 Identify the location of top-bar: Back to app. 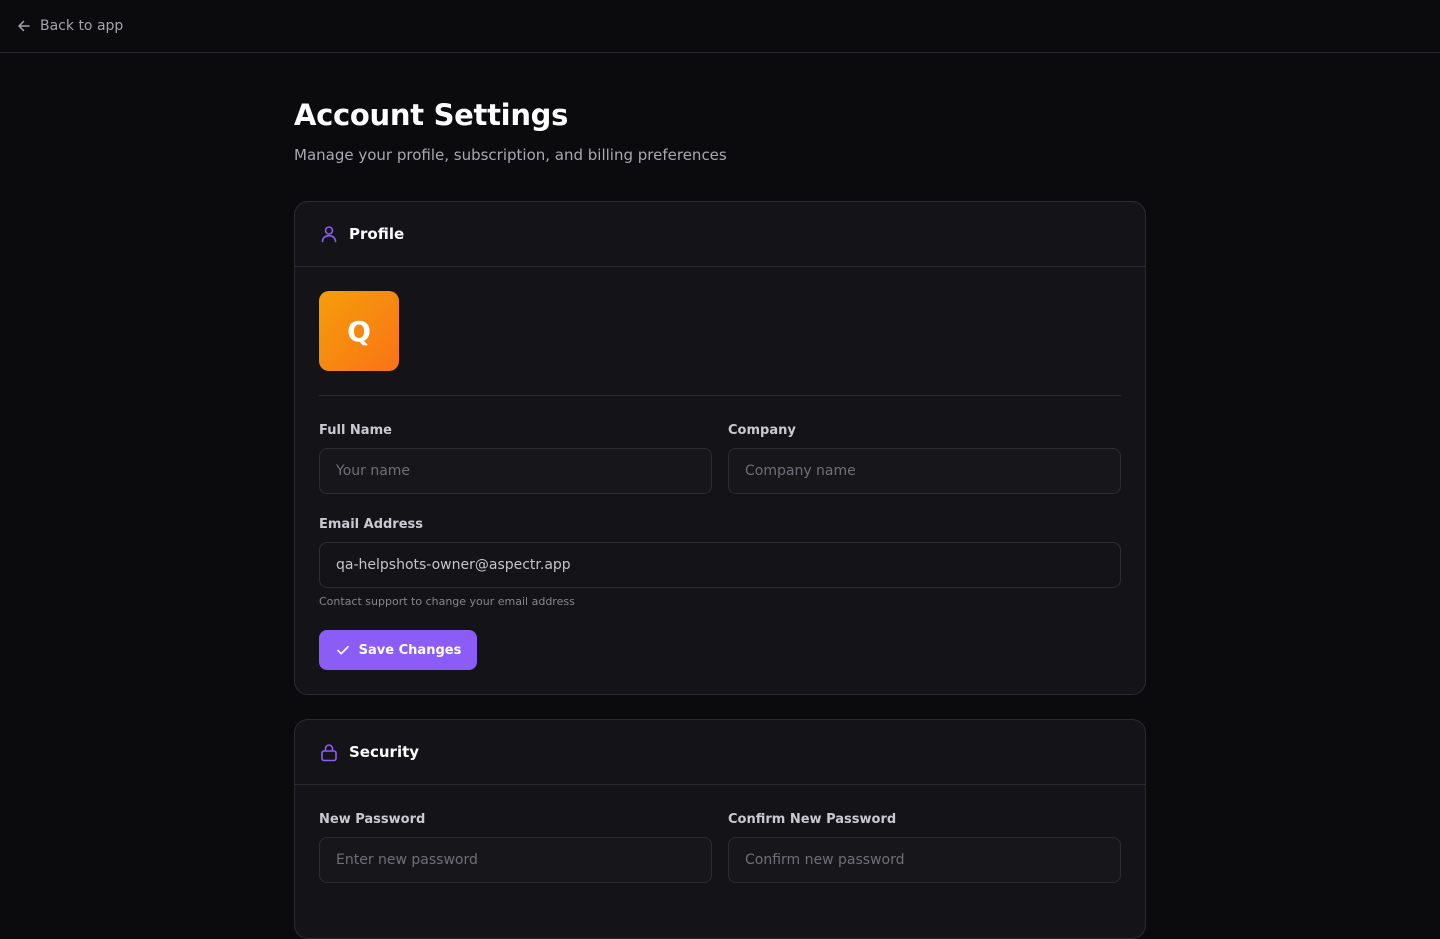
(720, 26).